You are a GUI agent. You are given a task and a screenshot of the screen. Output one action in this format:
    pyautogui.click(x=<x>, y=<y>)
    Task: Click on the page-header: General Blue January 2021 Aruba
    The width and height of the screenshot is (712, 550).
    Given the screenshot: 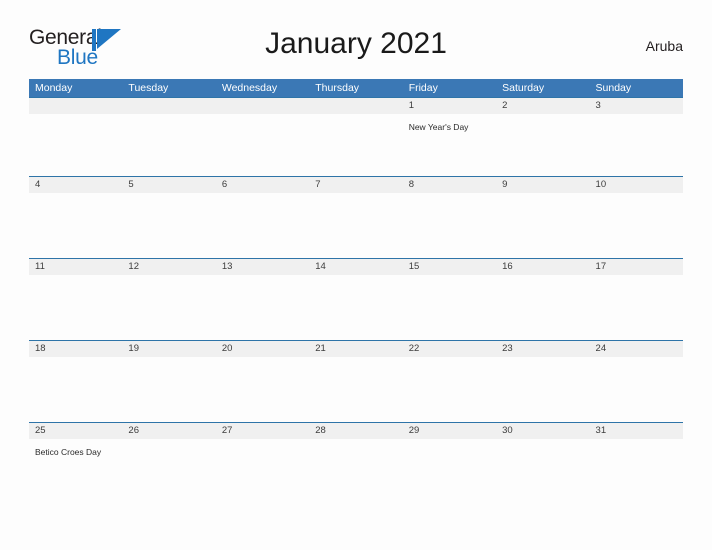 What is the action you would take?
    pyautogui.click(x=356, y=48)
    